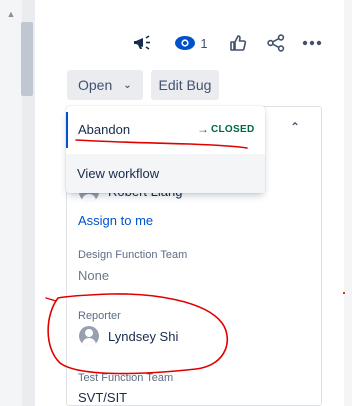  I want to click on transition-menu: Abandon → CLOSED View workflow, so click(165, 149).